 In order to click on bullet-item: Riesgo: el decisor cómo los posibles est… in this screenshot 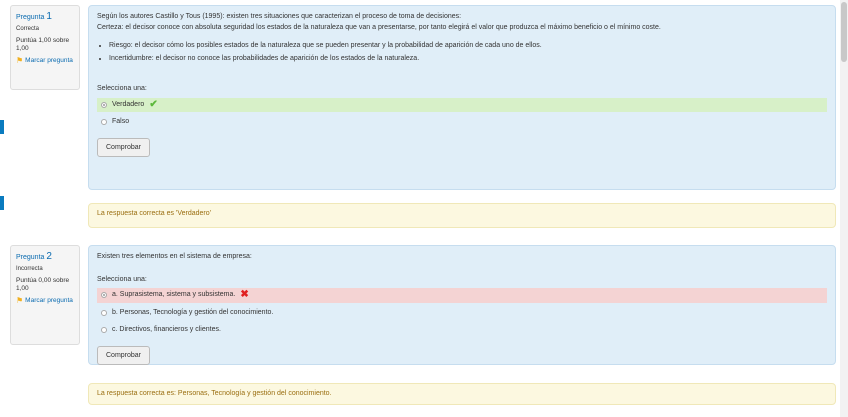, I will do `click(468, 46)`.